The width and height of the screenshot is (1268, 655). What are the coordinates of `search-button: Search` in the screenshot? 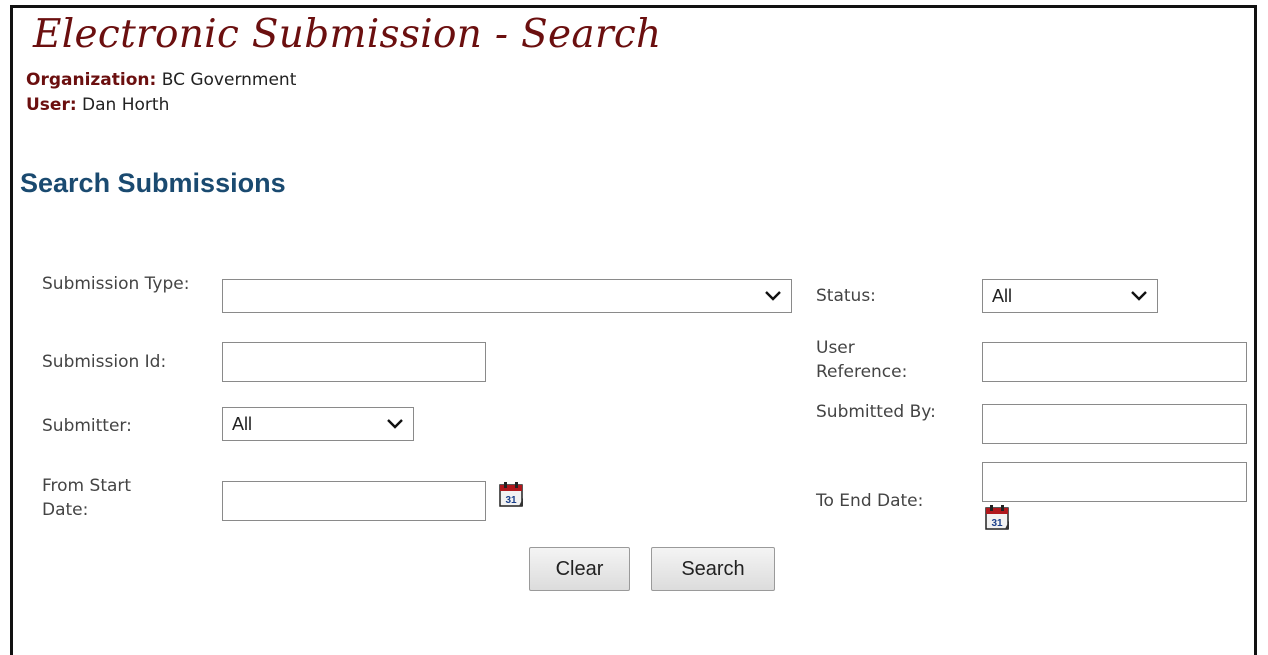 It's located at (713, 569).